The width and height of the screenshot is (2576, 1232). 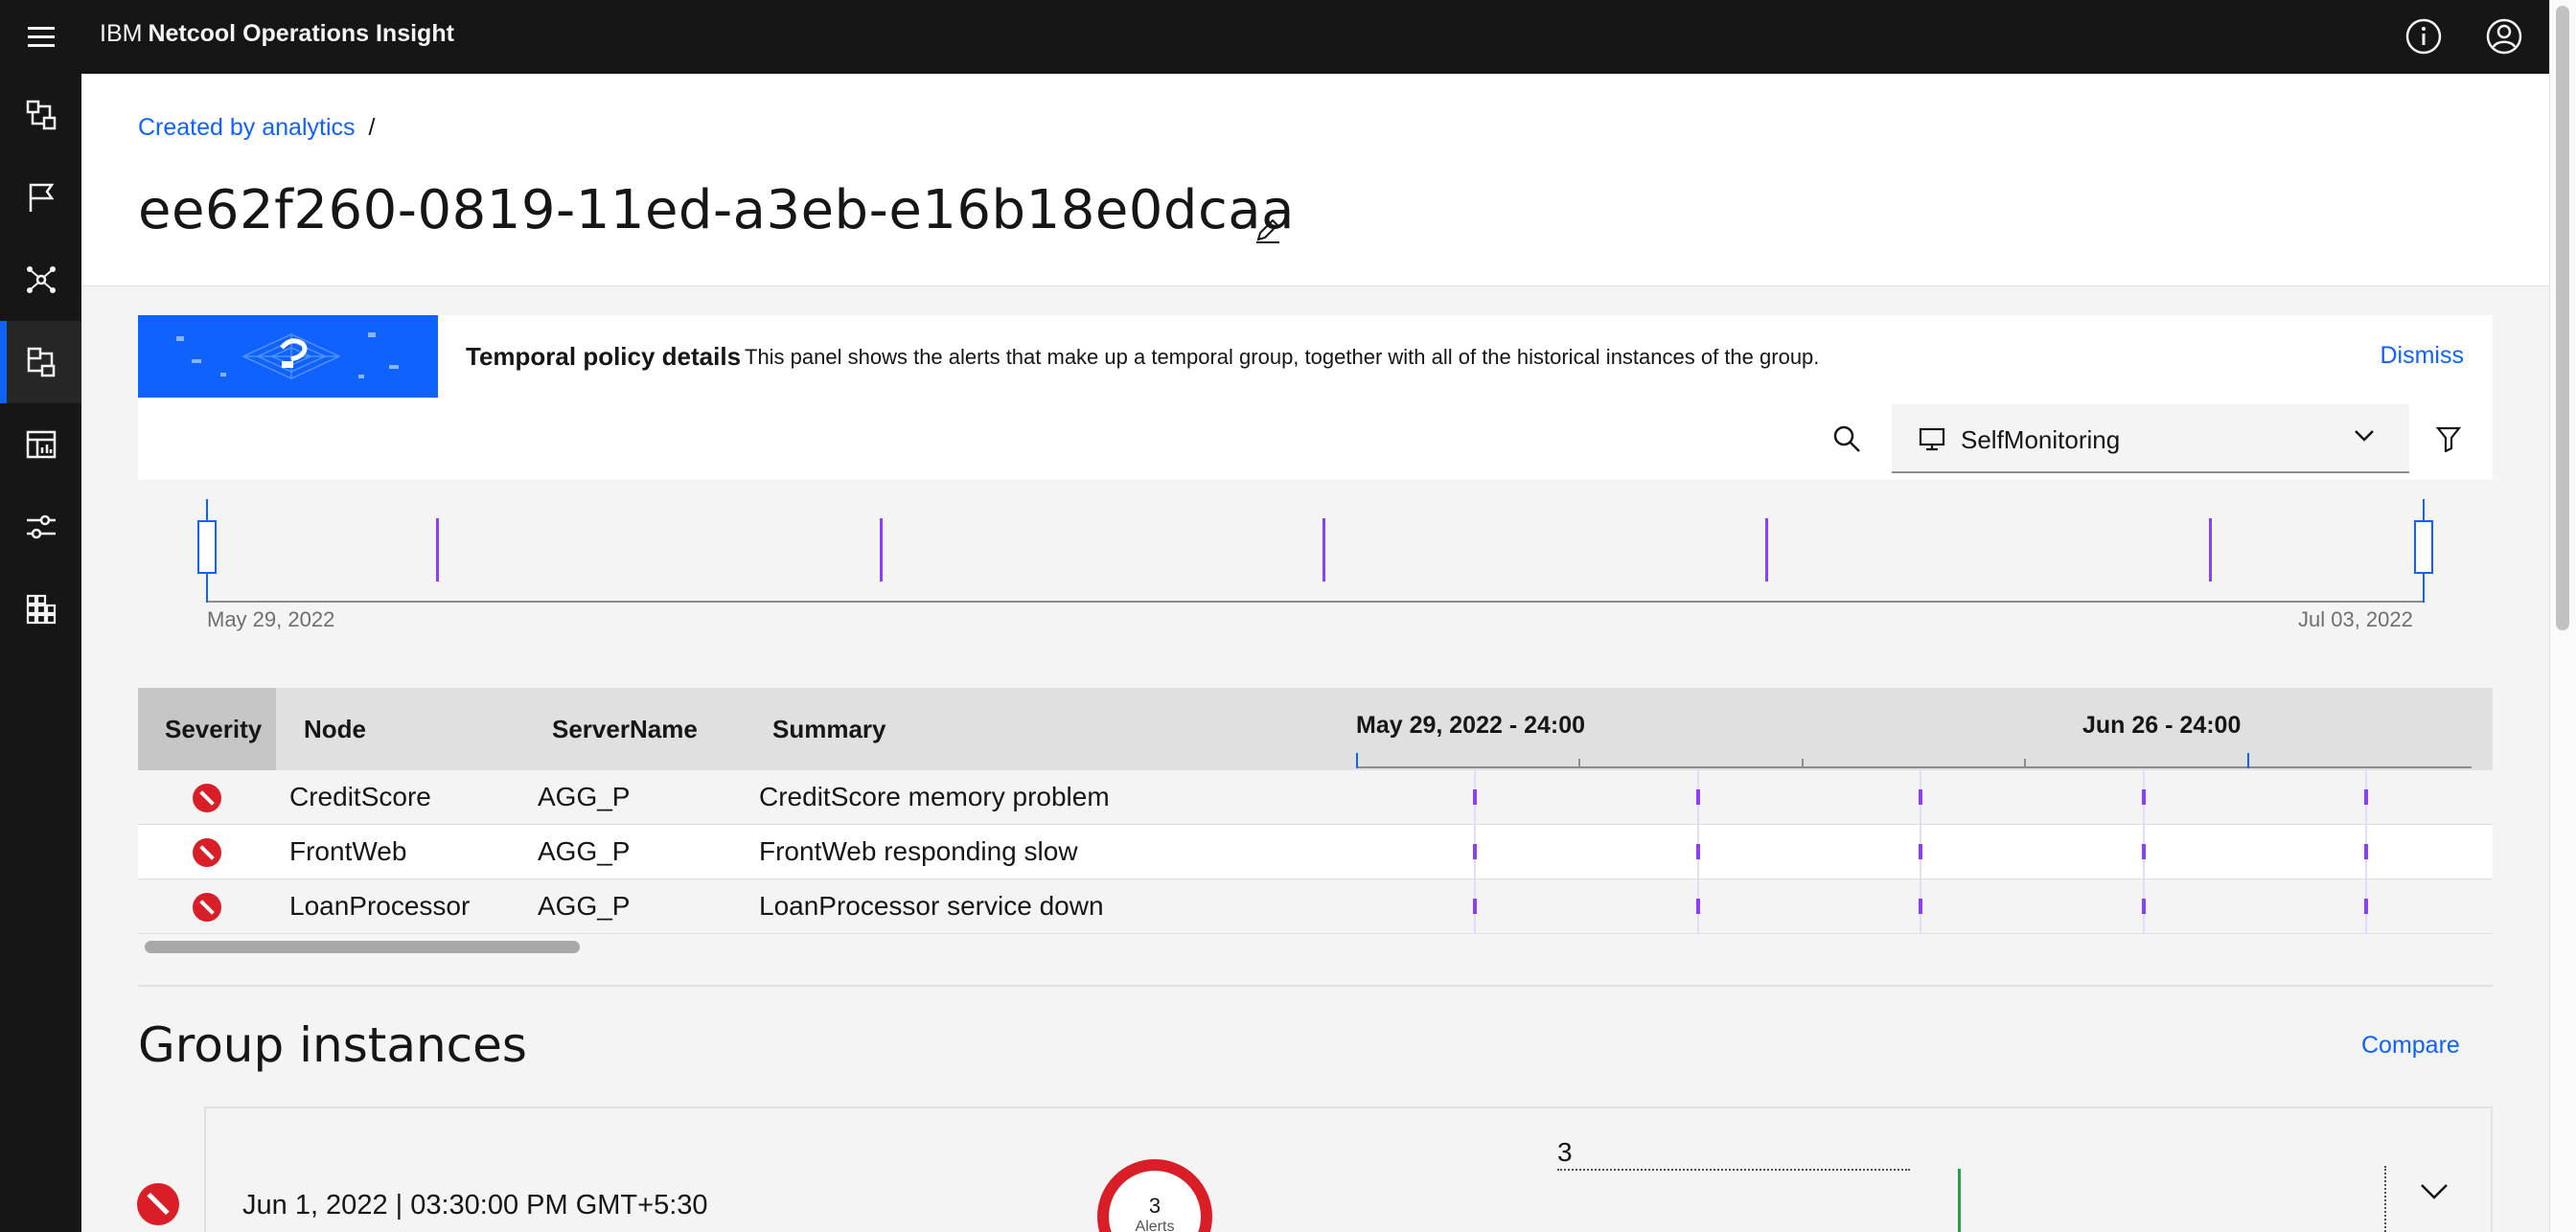 What do you see at coordinates (1959, 1200) in the screenshot?
I see `sparkline-bar` at bounding box center [1959, 1200].